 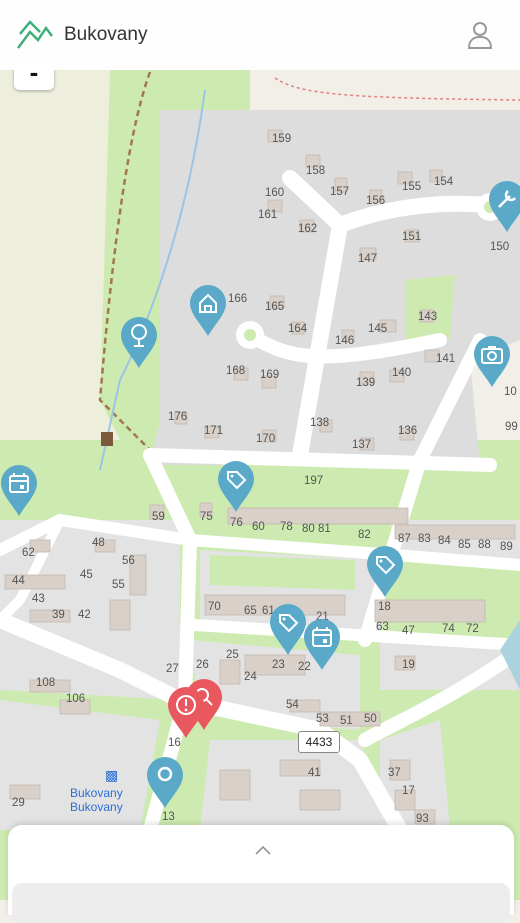 I want to click on house-number: 54, so click(x=292, y=705).